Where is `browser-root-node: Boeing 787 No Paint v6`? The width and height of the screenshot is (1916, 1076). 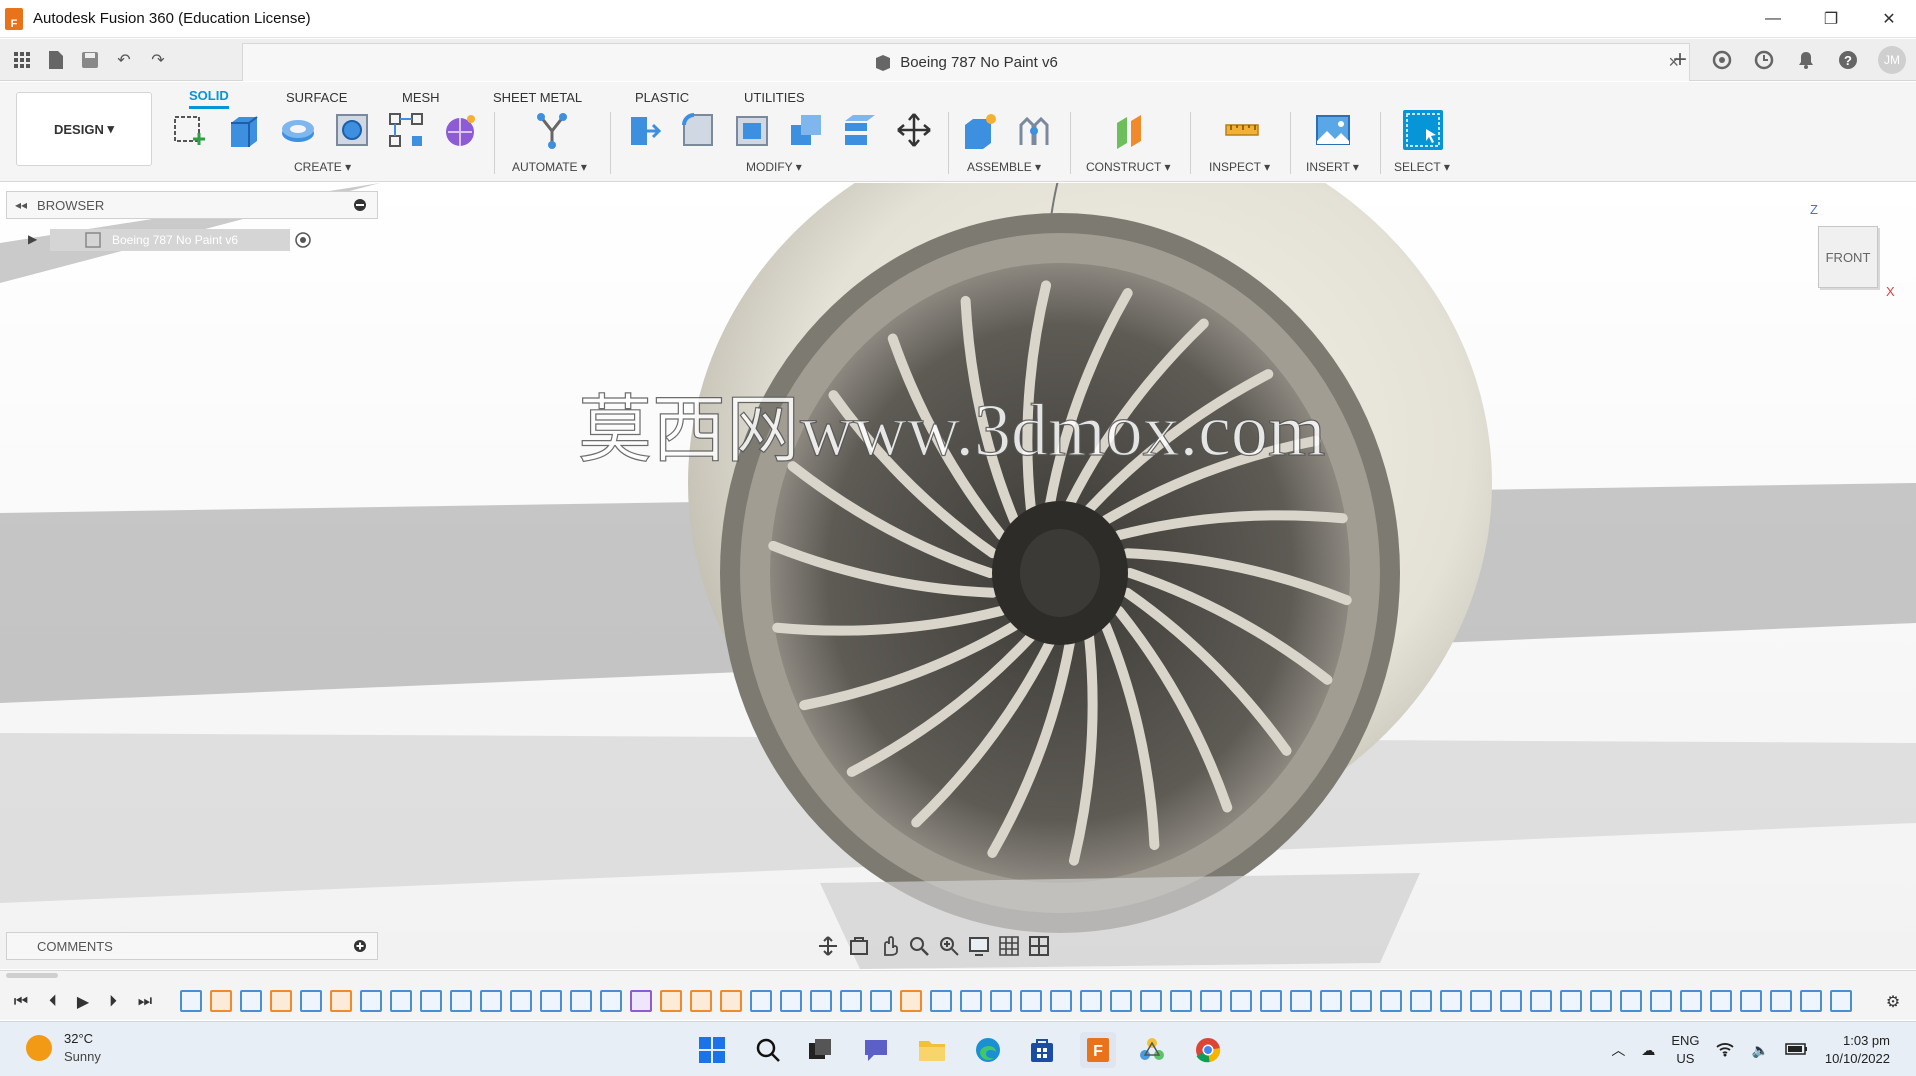
browser-root-node: Boeing 787 No Paint v6 is located at coordinates (170, 240).